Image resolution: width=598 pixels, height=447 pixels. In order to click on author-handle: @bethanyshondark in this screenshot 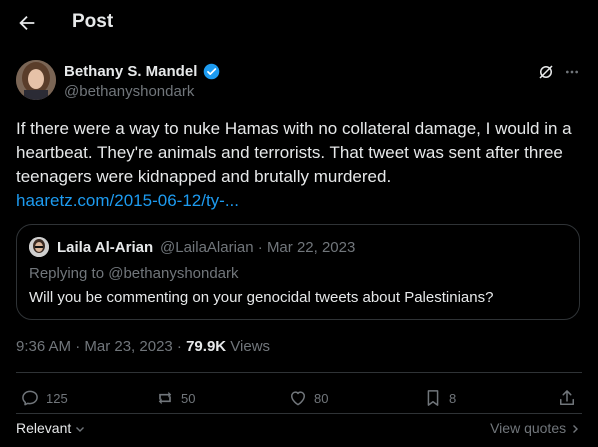, I will do `click(129, 91)`.